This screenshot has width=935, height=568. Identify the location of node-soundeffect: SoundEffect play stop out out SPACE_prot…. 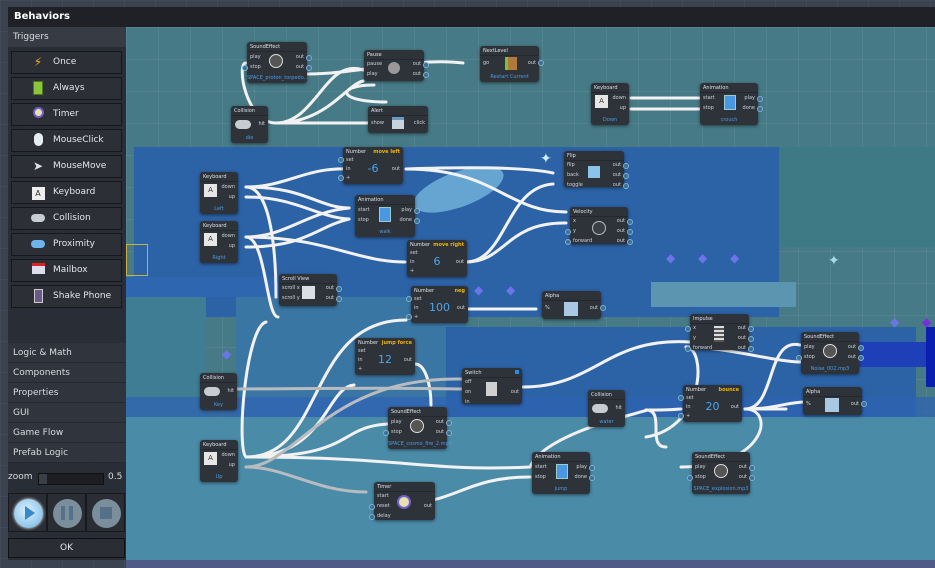
(277, 62).